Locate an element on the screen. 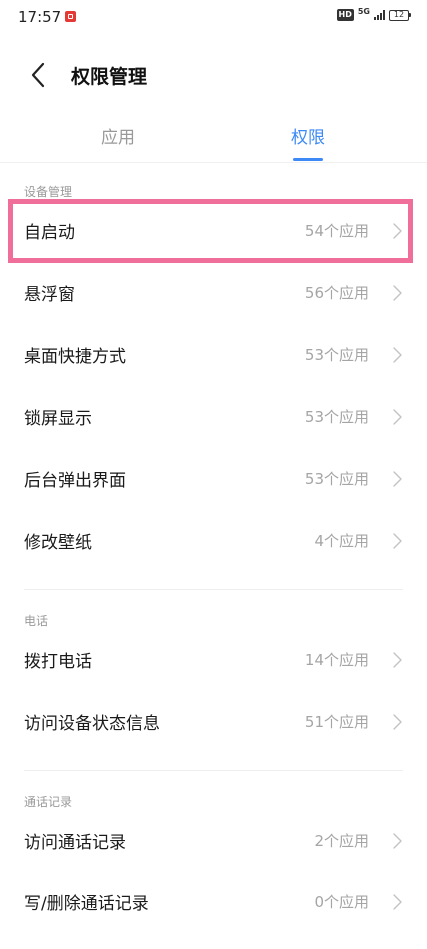 Image resolution: width=427 pixels, height=949 pixels. tab-apps: 应用 is located at coordinates (118, 135).